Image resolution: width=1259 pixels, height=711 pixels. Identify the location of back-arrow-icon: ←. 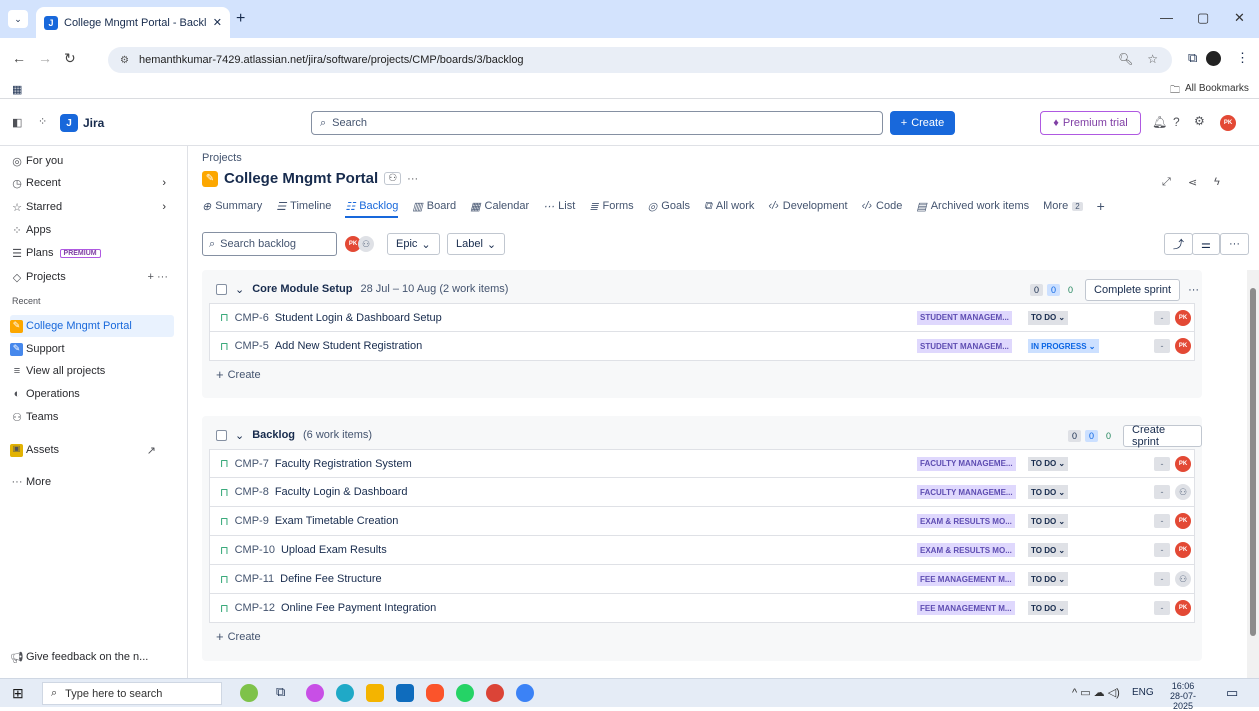
(19, 58).